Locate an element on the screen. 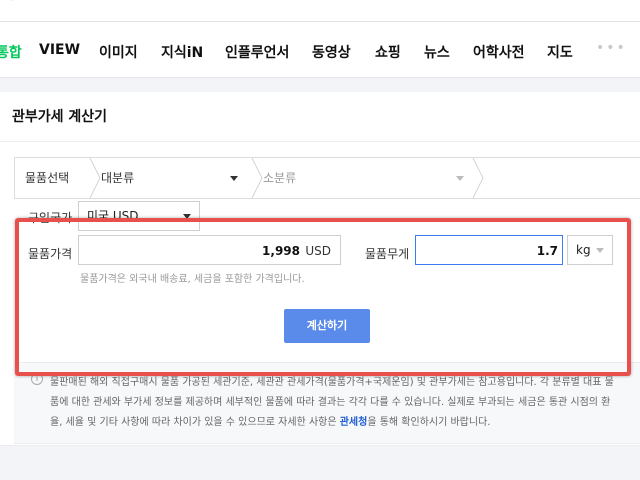  tab-knowledge-in: 지식iN is located at coordinates (182, 52).